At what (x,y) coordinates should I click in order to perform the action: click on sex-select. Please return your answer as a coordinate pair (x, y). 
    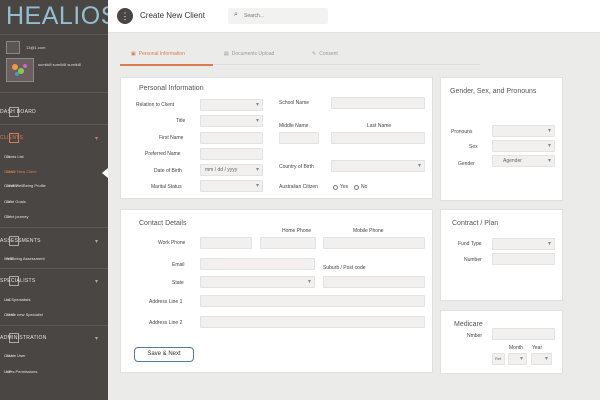
    Looking at the image, I should click on (523, 146).